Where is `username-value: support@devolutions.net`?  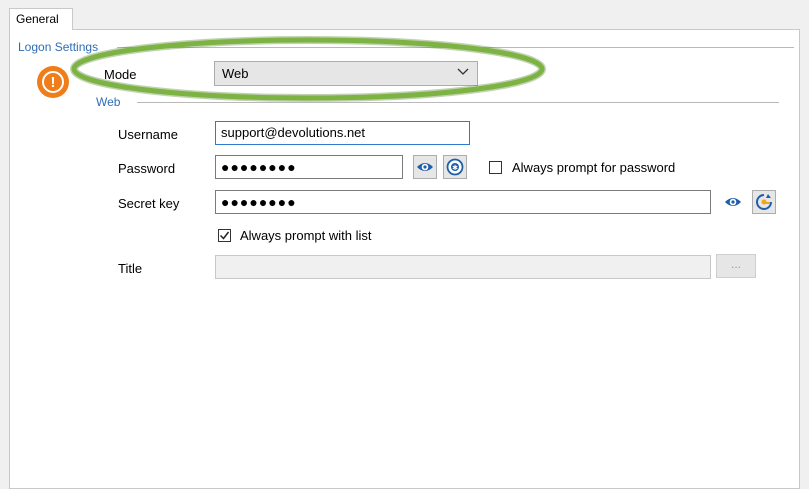
username-value: support@devolutions.net is located at coordinates (293, 132).